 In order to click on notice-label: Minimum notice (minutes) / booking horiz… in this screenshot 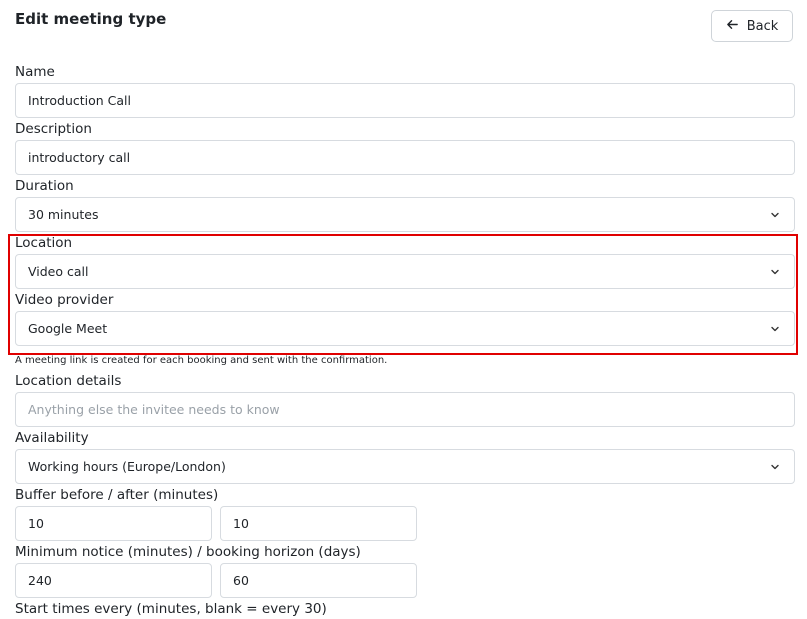, I will do `click(188, 552)`.